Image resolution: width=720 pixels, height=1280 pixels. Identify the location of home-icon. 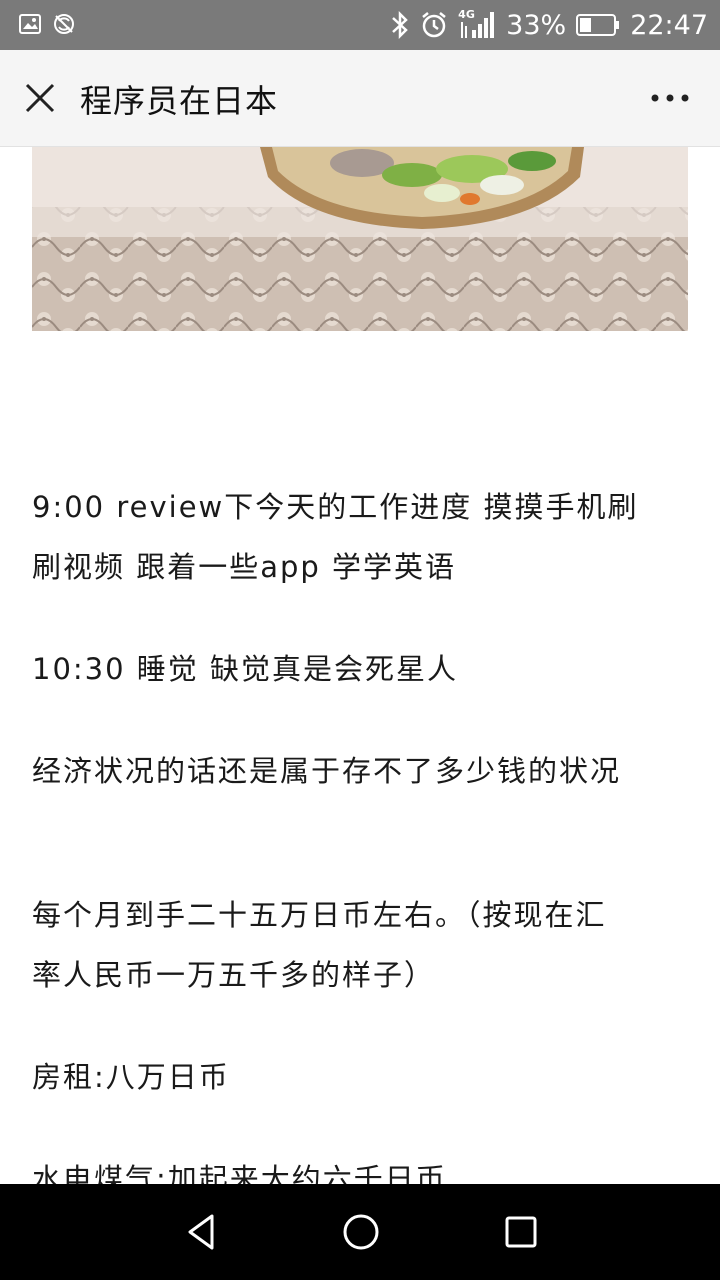
(361, 1232).